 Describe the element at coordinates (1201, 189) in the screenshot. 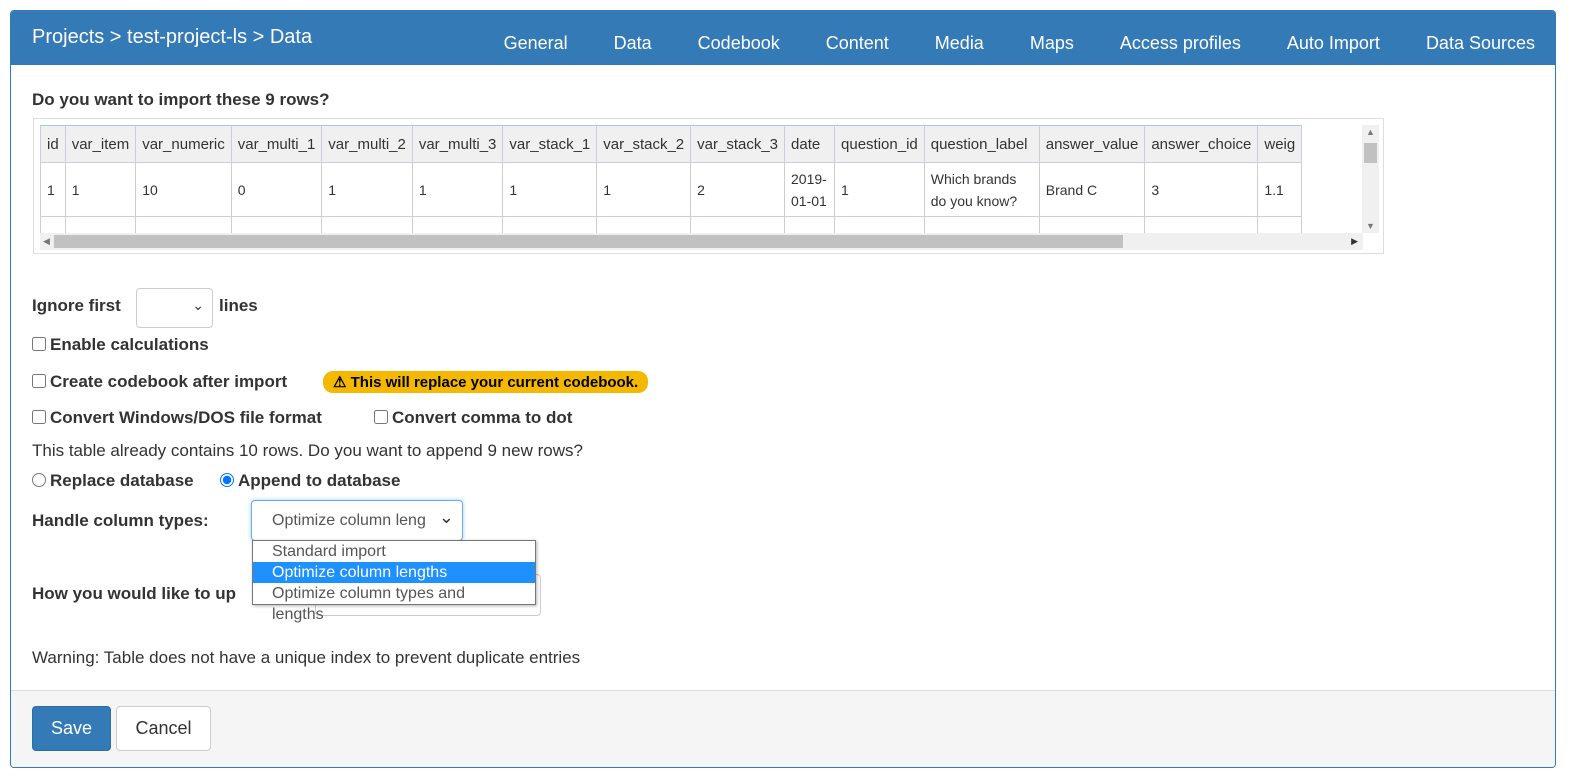

I see `table-cell: 3` at that location.